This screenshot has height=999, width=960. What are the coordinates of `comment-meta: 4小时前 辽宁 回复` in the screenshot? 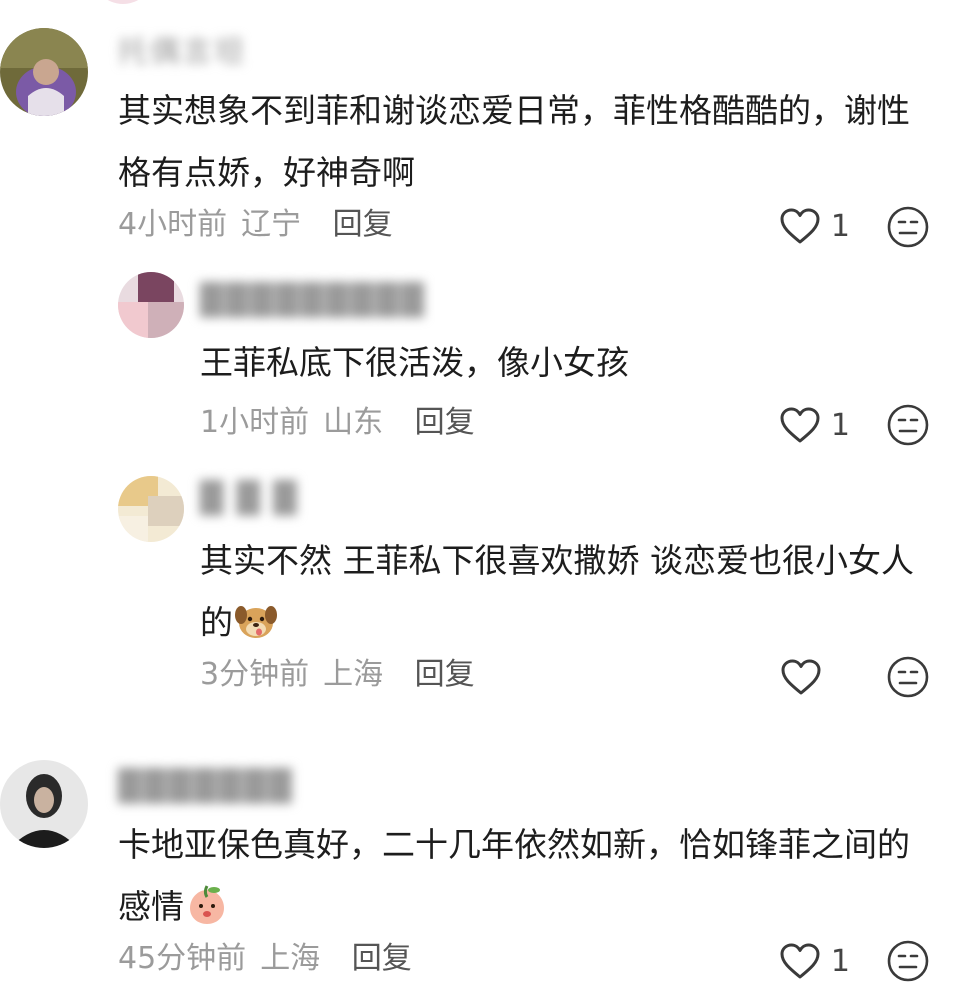 It's located at (255, 225).